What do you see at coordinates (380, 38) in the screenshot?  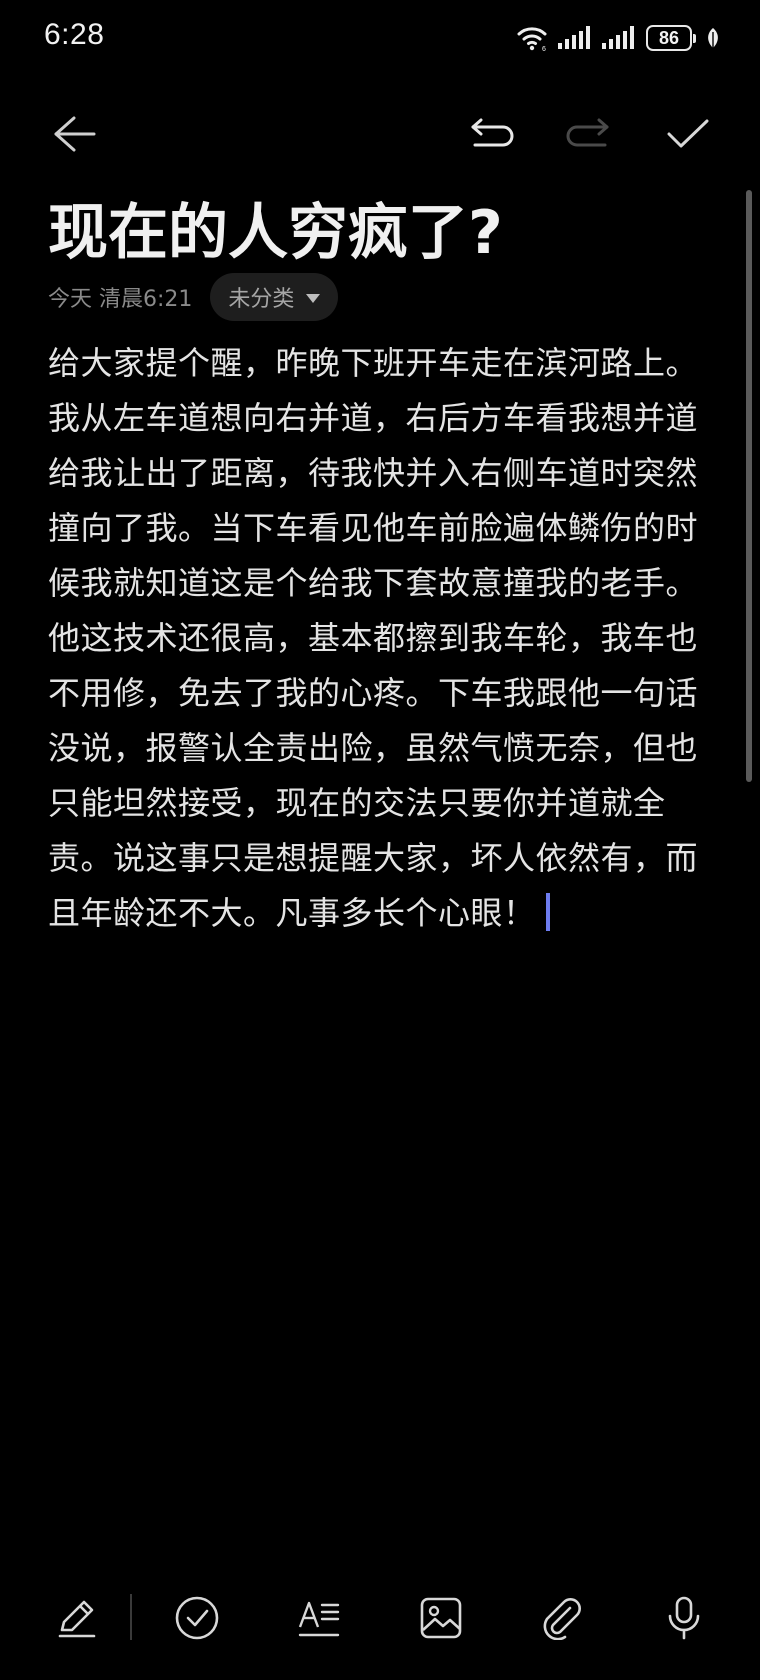 I see `status-bar: 6:28 6 86` at bounding box center [380, 38].